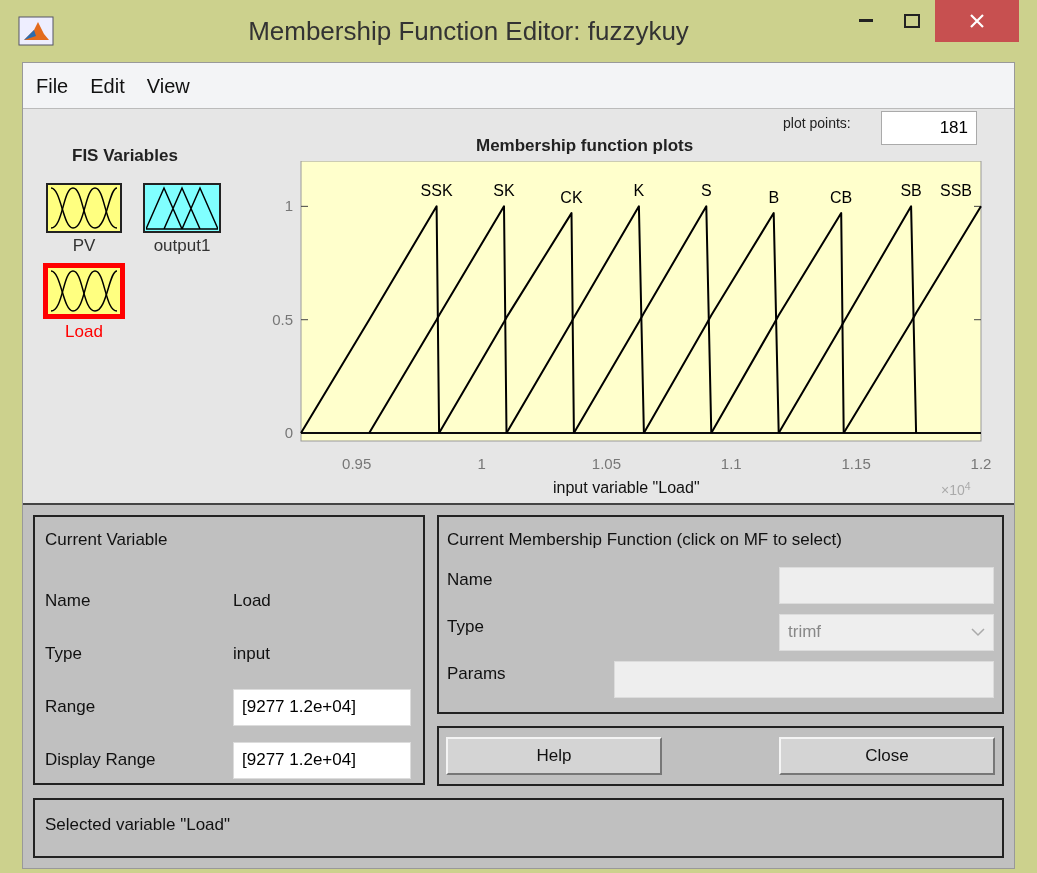  What do you see at coordinates (841, 198) in the screenshot?
I see `mf-label: CB` at bounding box center [841, 198].